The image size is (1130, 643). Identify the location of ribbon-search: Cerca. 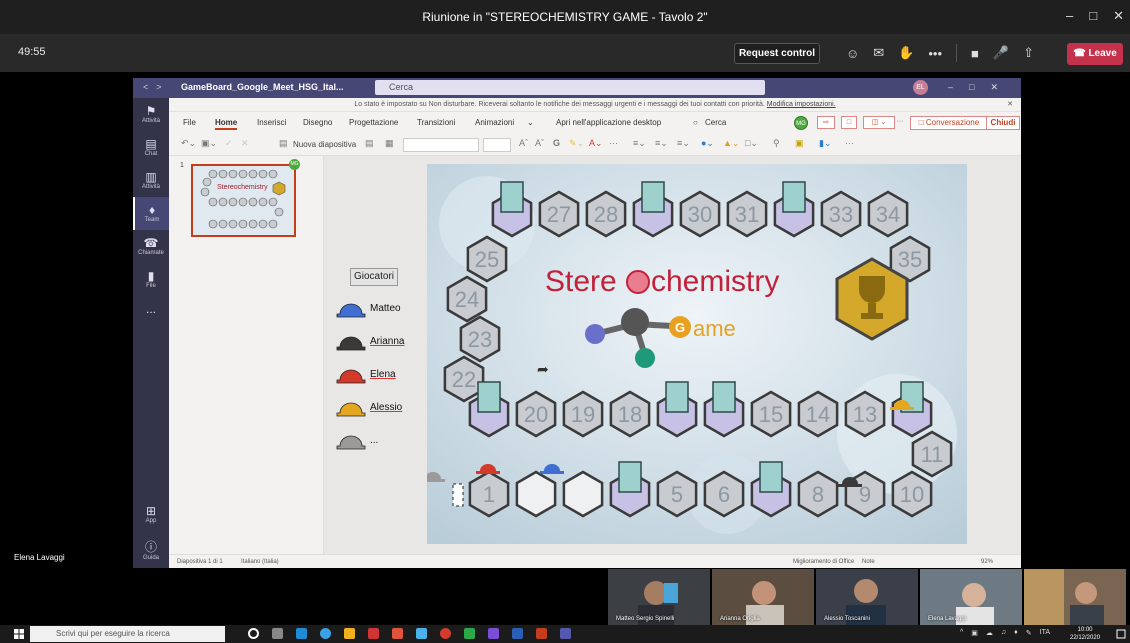
(715, 122).